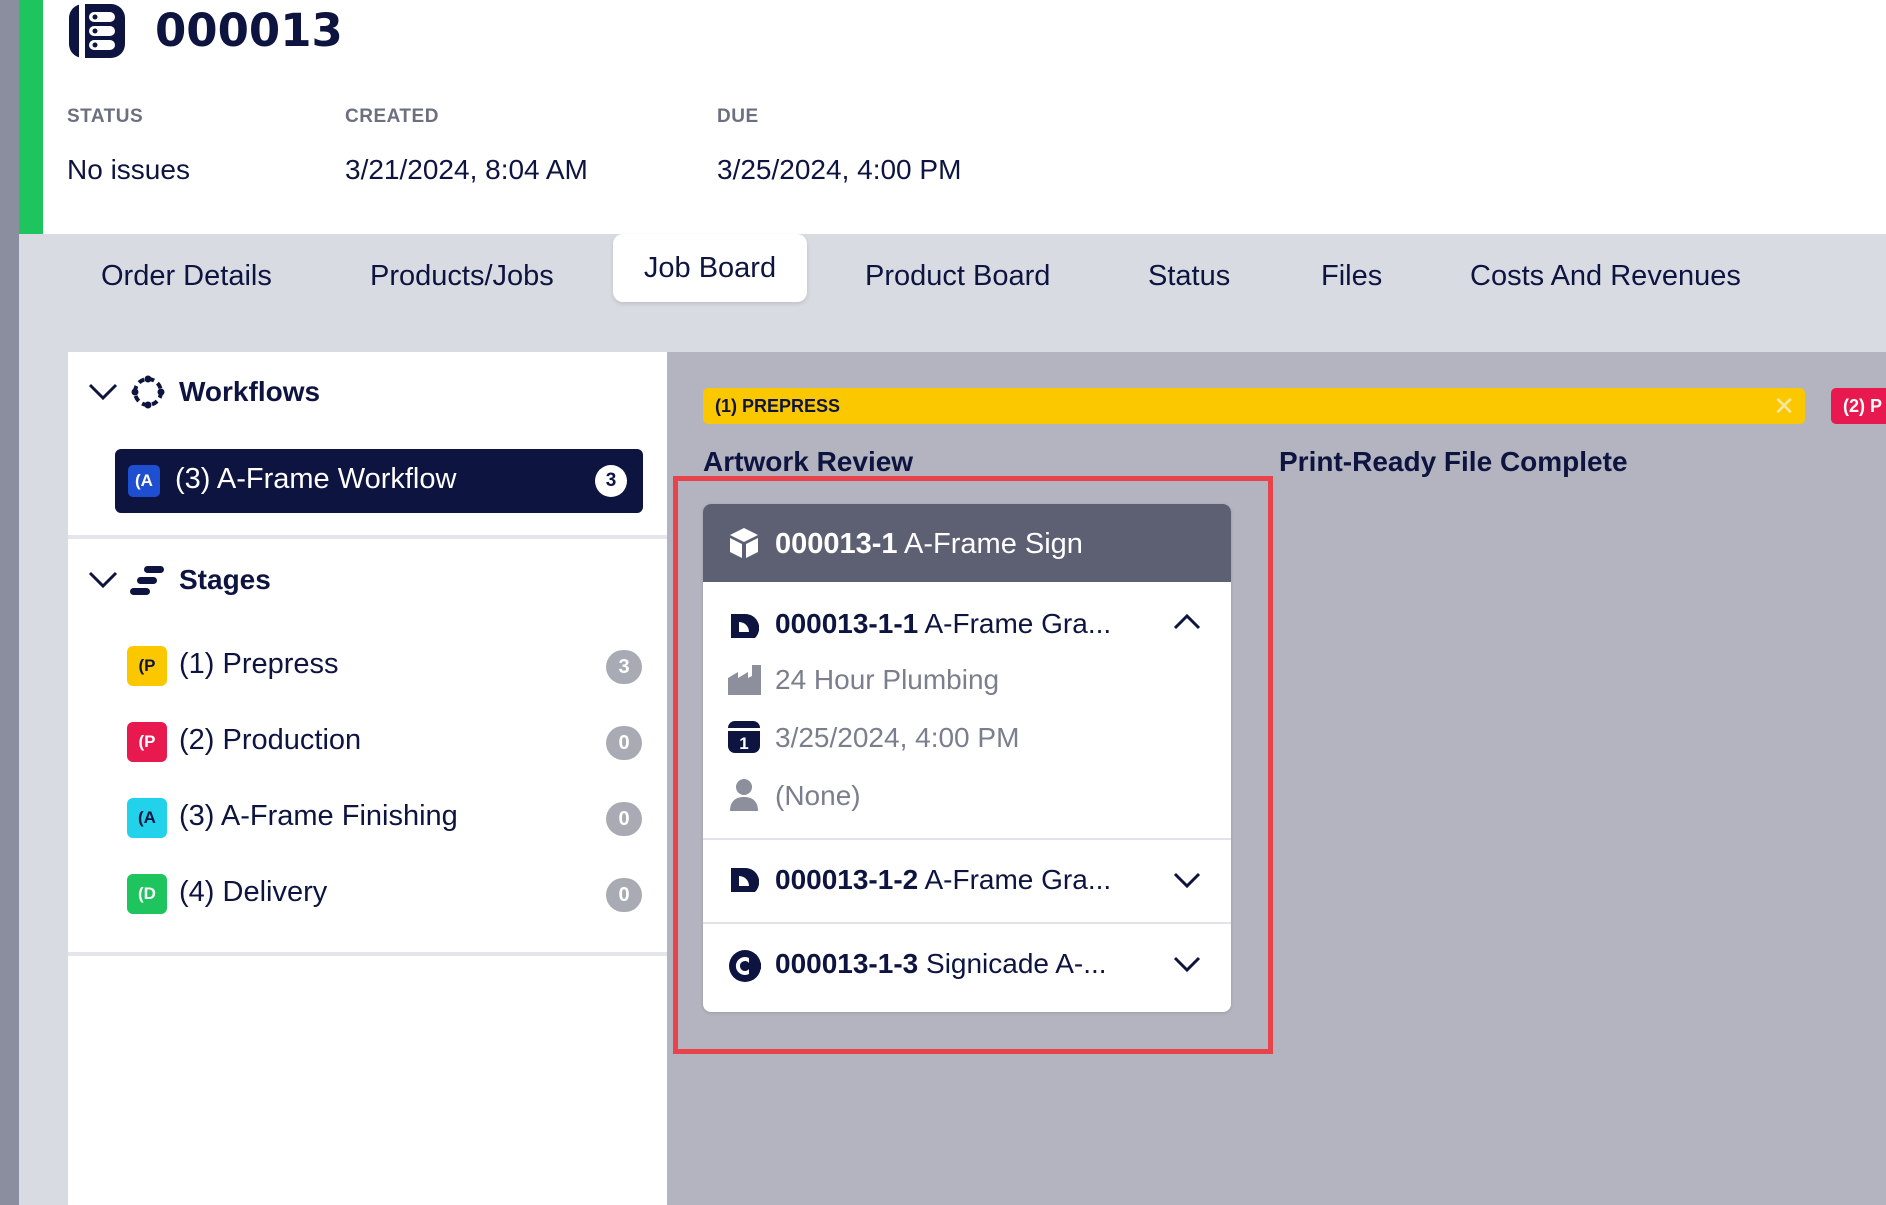 The width and height of the screenshot is (1886, 1205). What do you see at coordinates (462, 276) in the screenshot?
I see `tab-products-jobs: Products/Jobs` at bounding box center [462, 276].